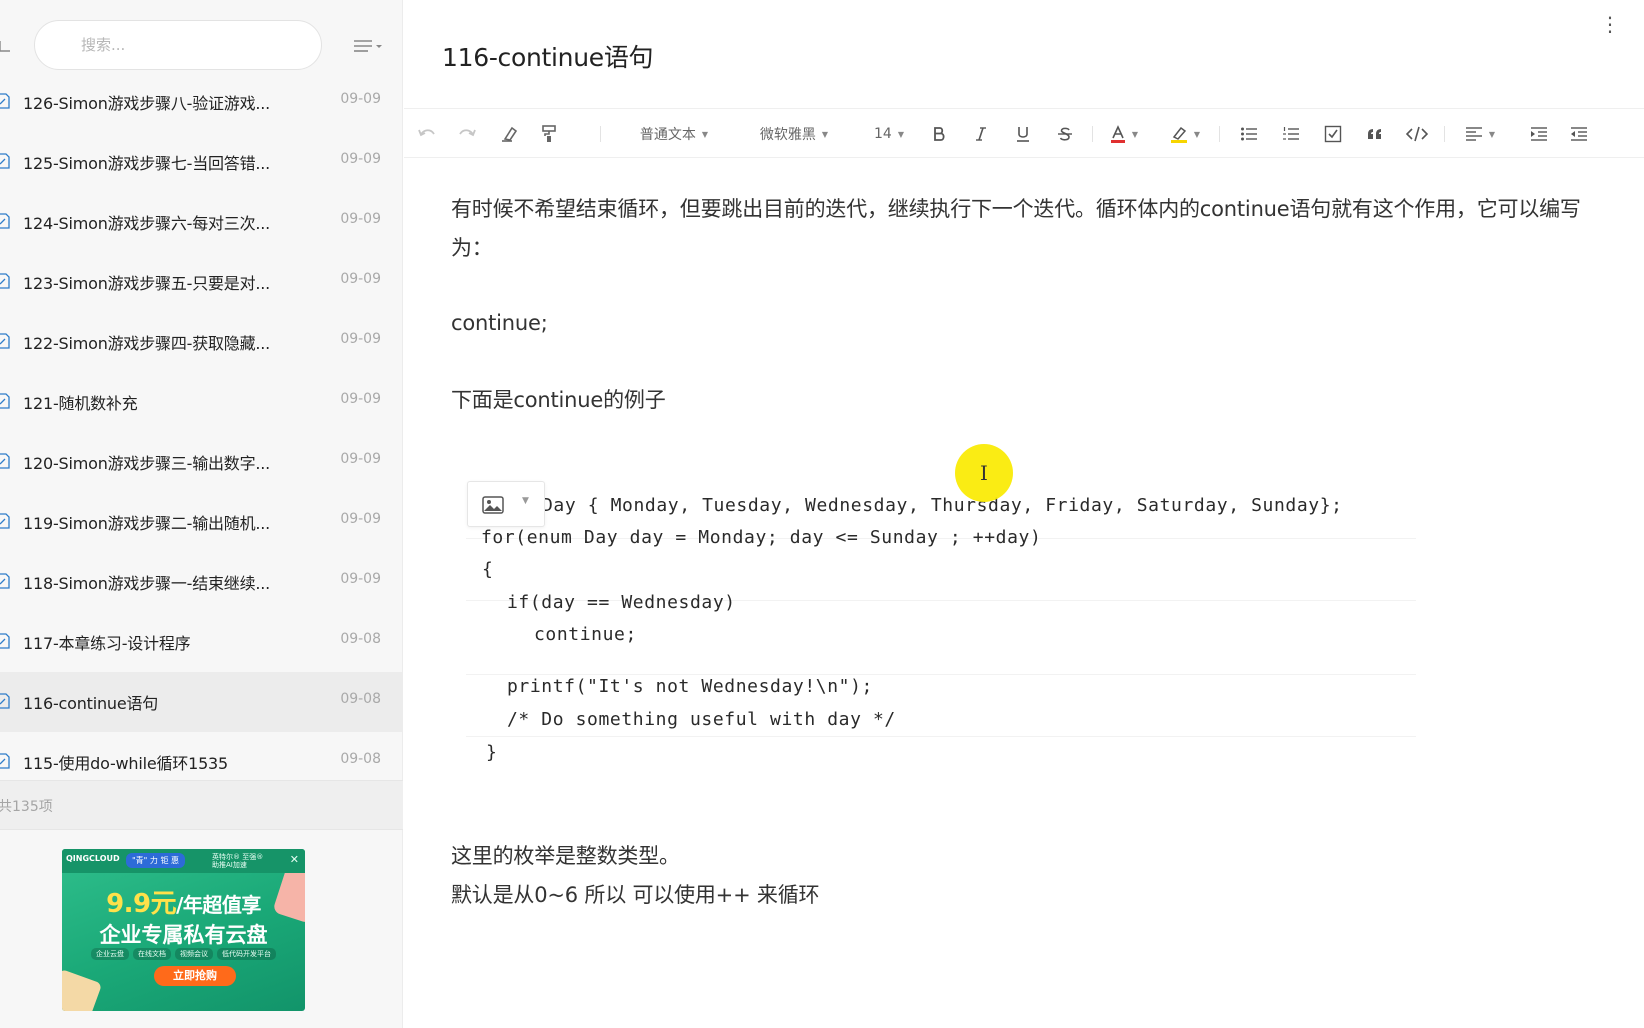 This screenshot has height=1028, width=1644. I want to click on note-list-item: 120-Simon游戏步骤三-输出数字... 09-09, so click(201, 462).